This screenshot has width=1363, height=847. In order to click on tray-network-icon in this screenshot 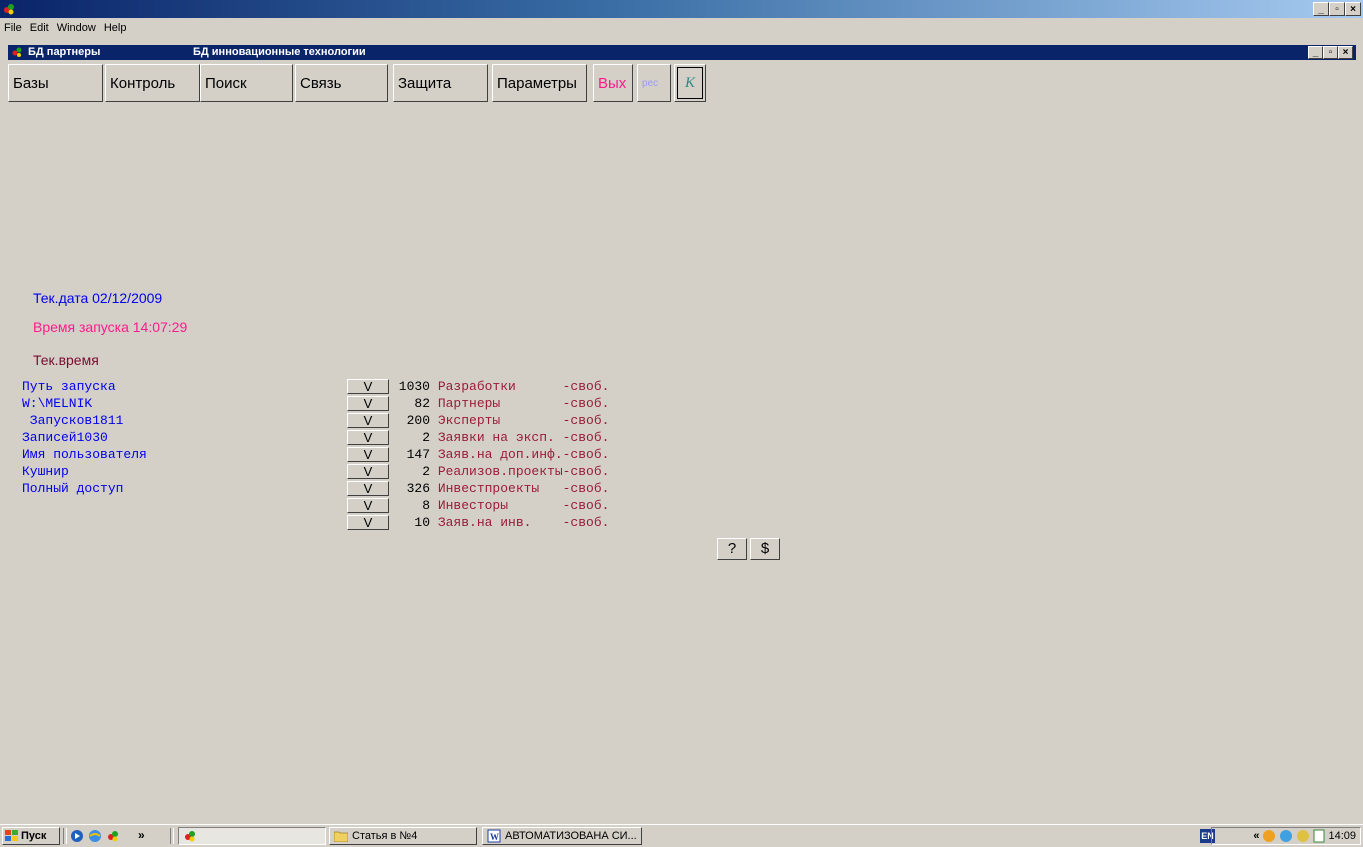, I will do `click(1286, 836)`.